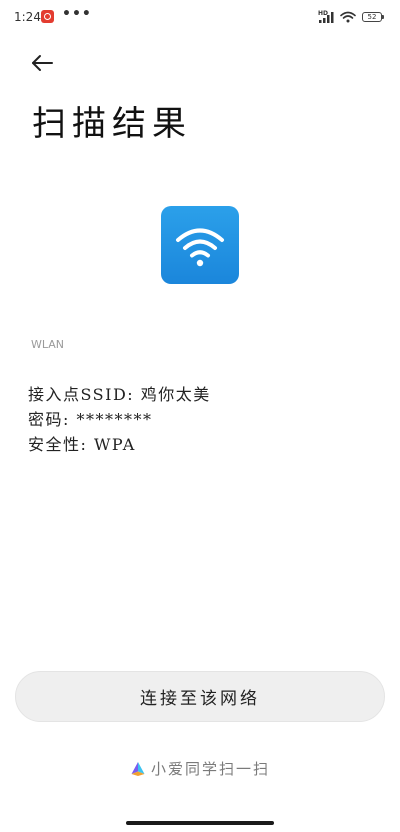 The image size is (400, 832). I want to click on more-notifications-icon: •••, so click(77, 14).